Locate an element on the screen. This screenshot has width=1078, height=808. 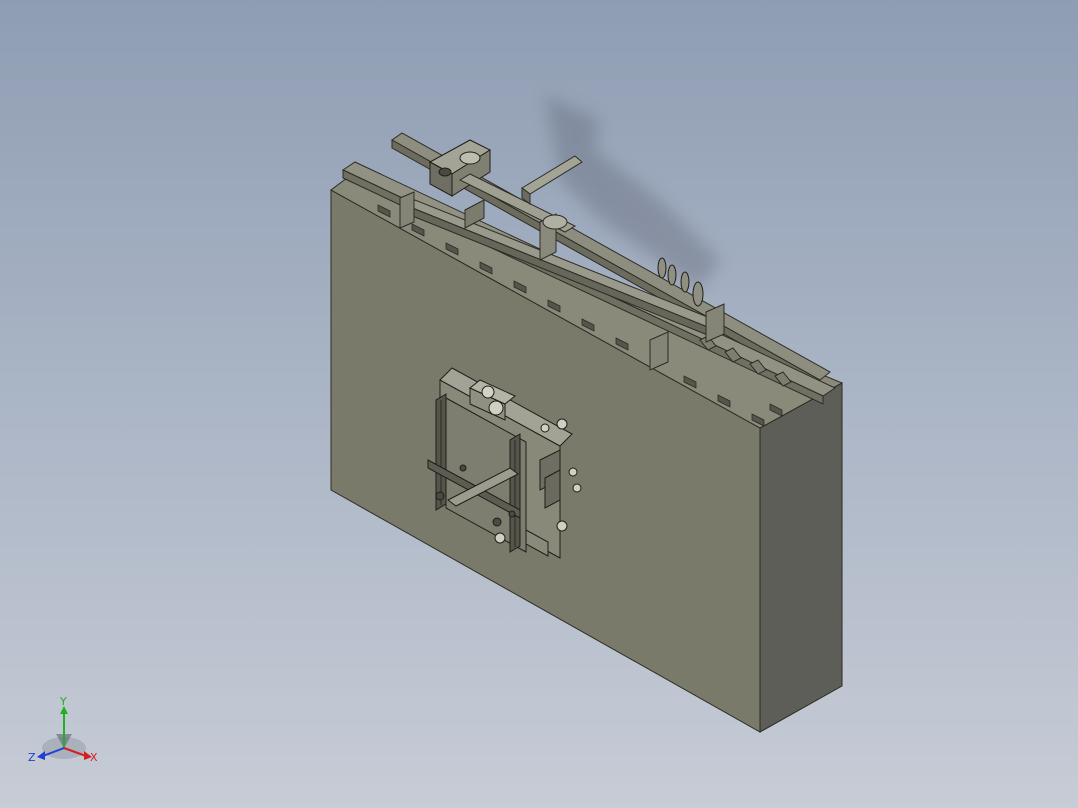
coordinate-triad: Y X Z is located at coordinates (66, 734).